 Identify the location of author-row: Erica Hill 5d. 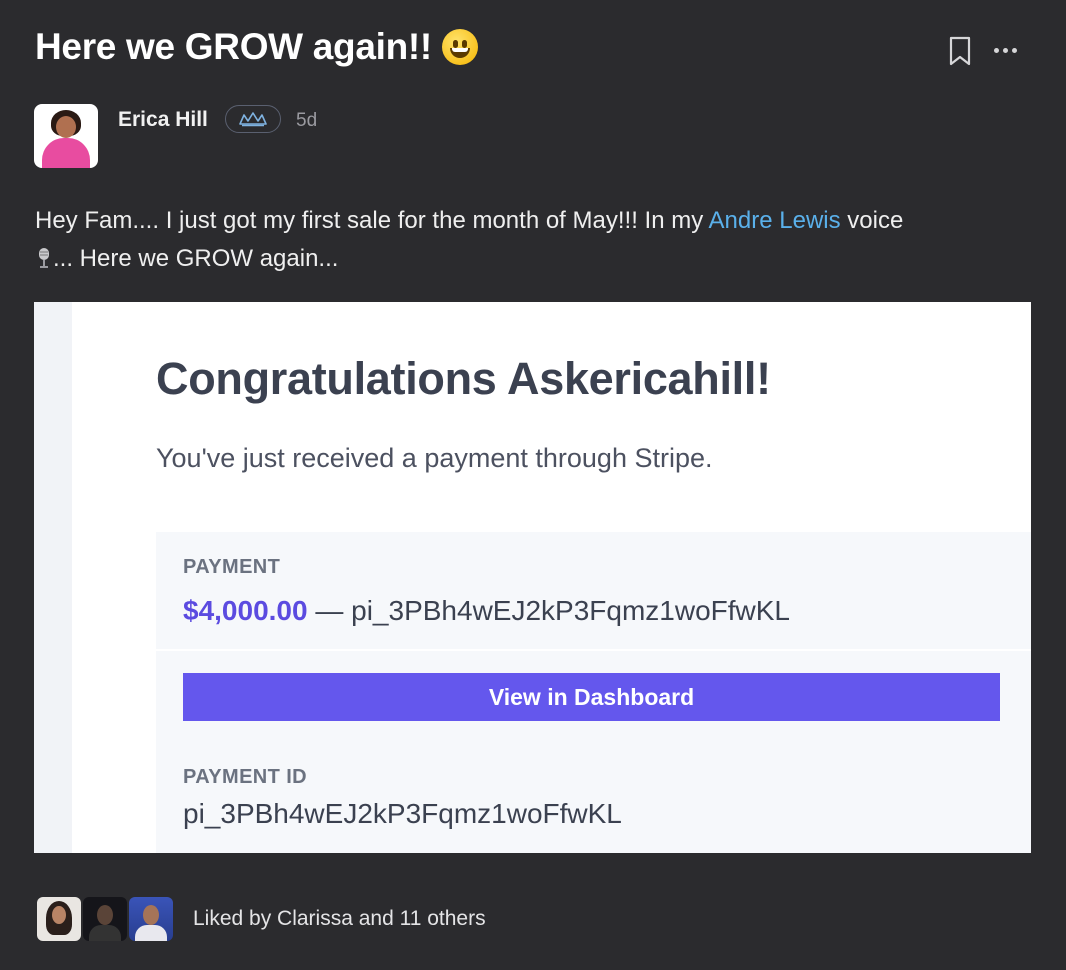
(175, 136).